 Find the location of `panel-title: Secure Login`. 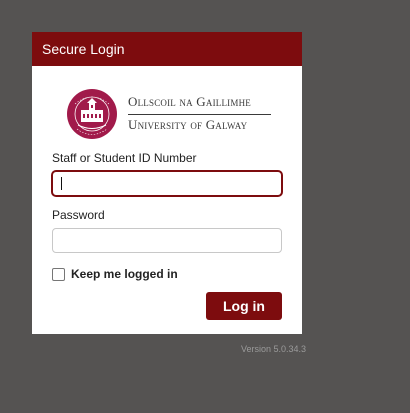

panel-title: Secure Login is located at coordinates (83, 49).